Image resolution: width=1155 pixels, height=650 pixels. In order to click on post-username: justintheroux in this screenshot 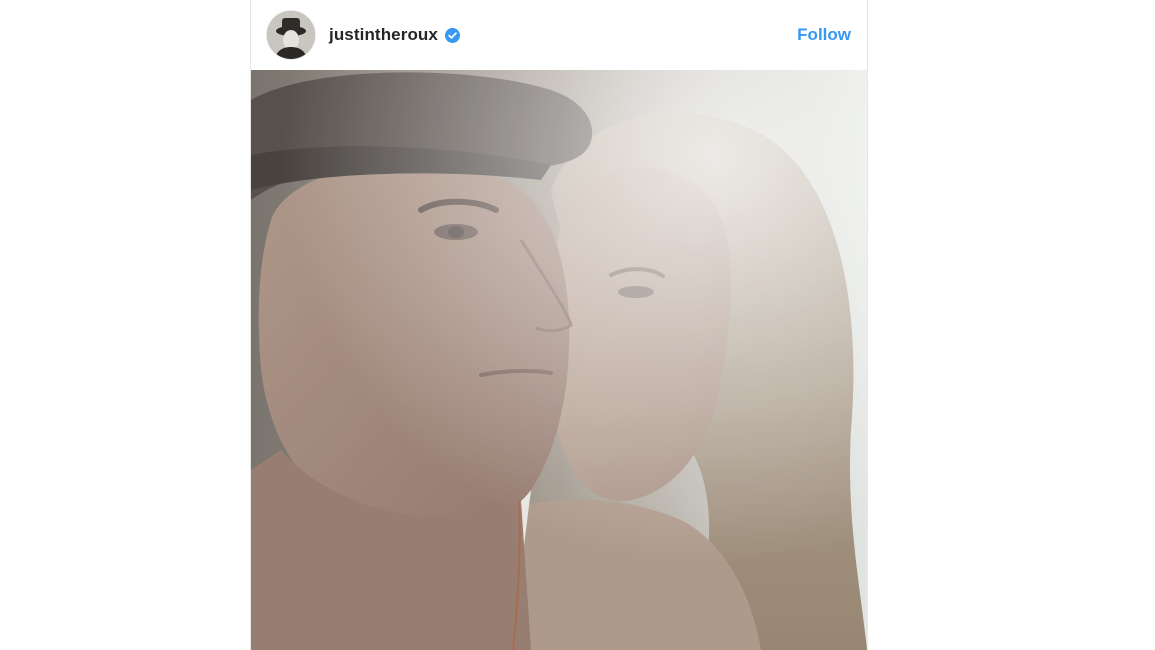, I will do `click(383, 35)`.